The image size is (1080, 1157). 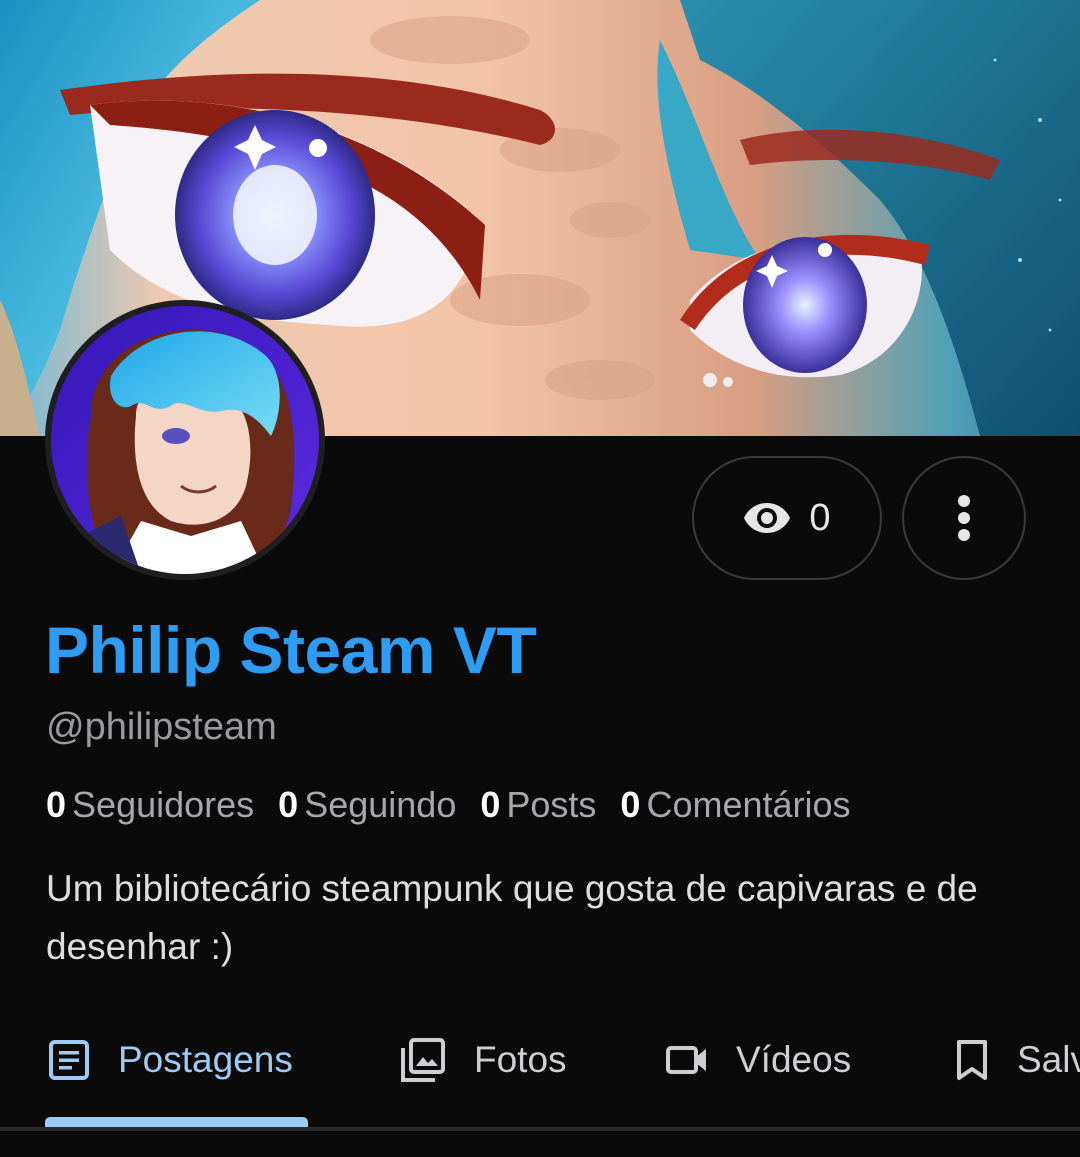 What do you see at coordinates (380, 804) in the screenshot?
I see `stat-label: Seguindo` at bounding box center [380, 804].